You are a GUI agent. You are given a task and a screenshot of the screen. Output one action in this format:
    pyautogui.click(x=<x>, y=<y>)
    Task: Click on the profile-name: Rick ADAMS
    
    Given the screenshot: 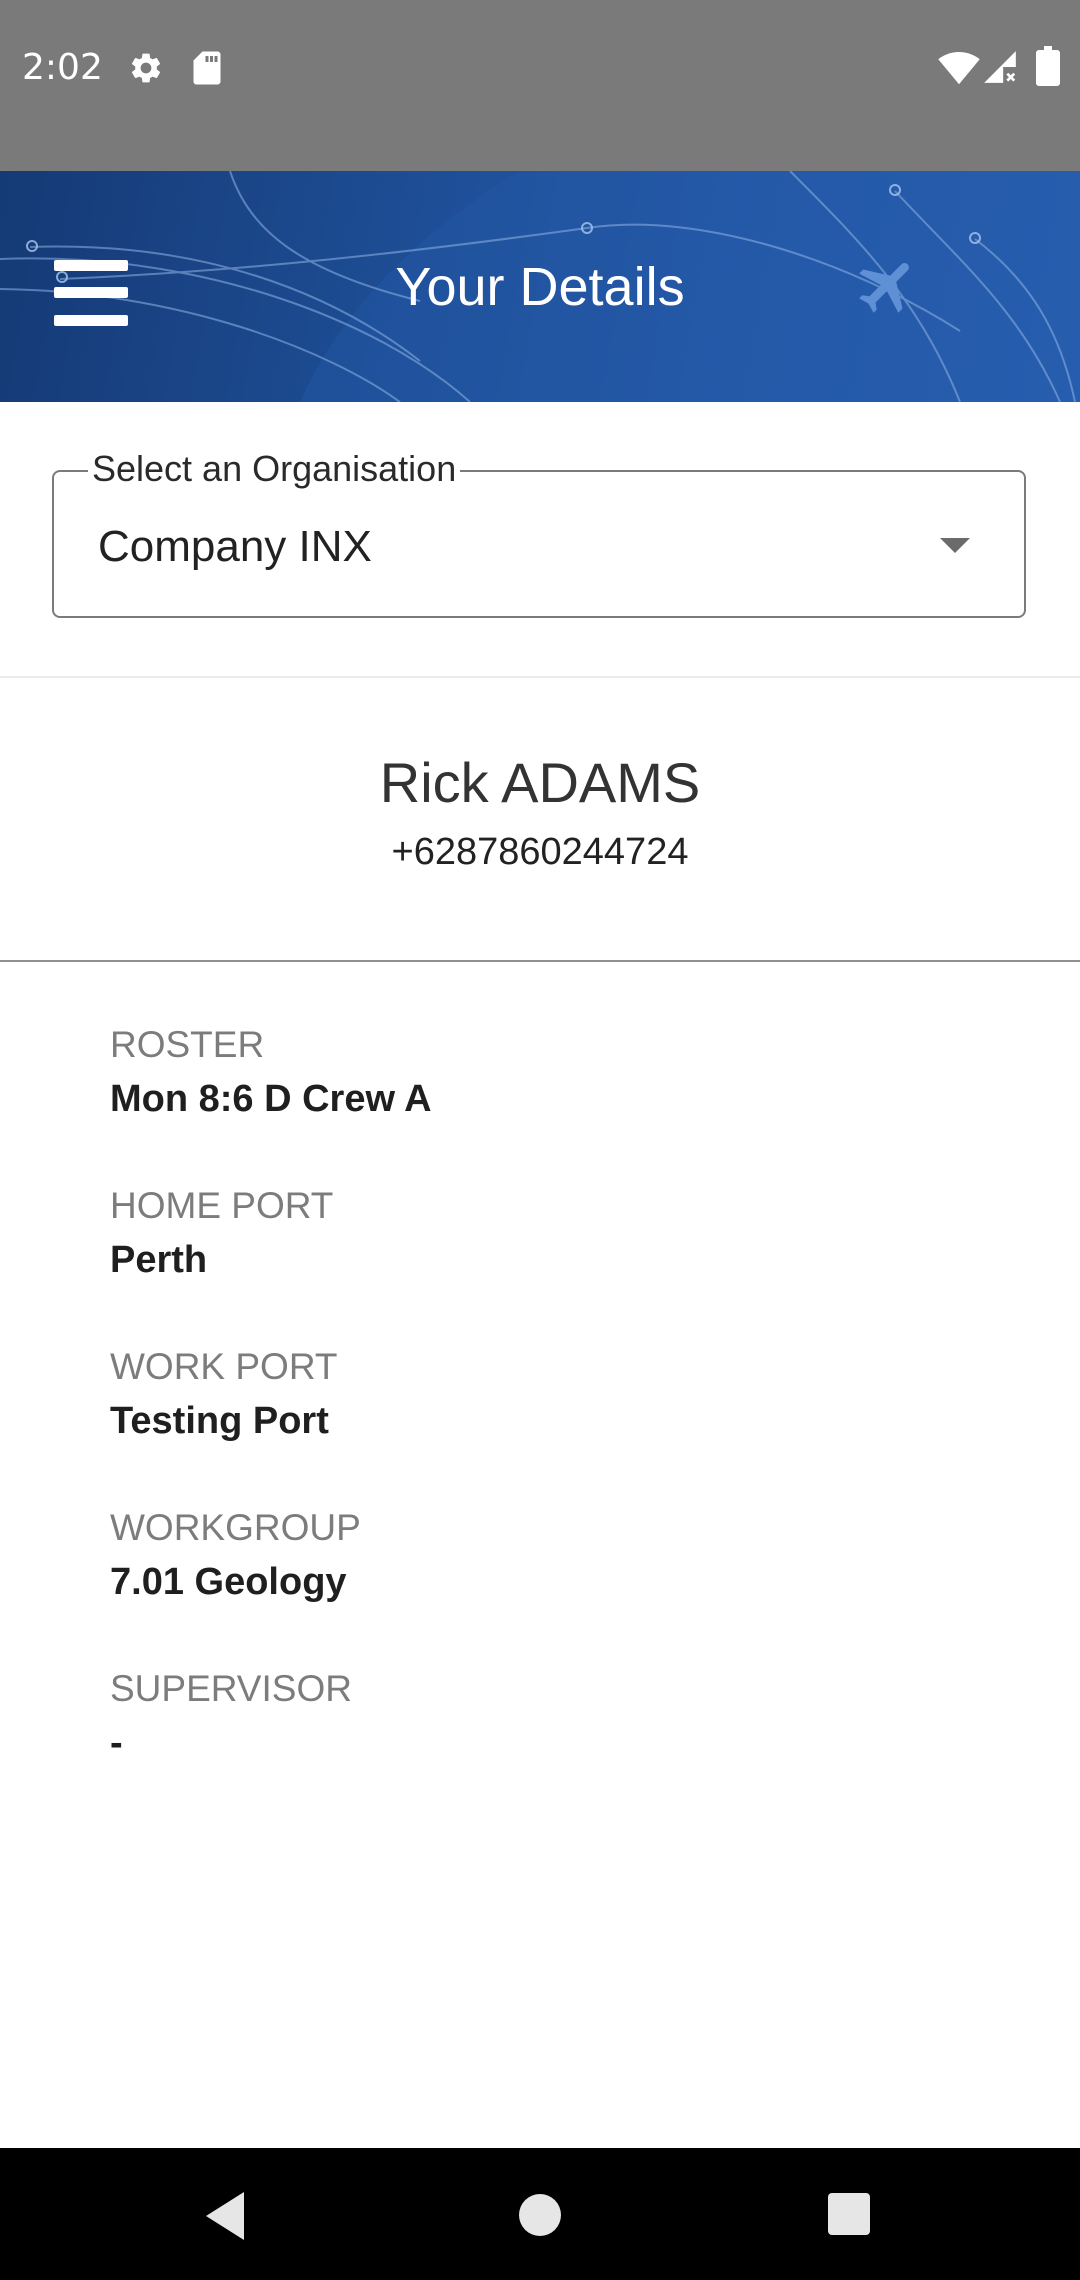 What is the action you would take?
    pyautogui.click(x=540, y=782)
    